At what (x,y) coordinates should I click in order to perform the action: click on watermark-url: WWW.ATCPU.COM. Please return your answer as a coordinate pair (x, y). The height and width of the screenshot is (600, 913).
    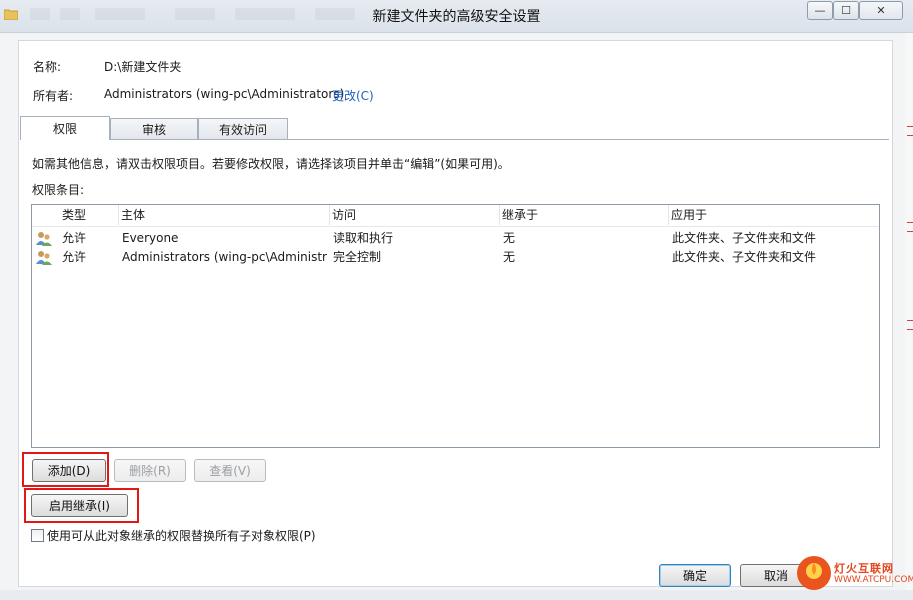
    Looking at the image, I should click on (873, 580).